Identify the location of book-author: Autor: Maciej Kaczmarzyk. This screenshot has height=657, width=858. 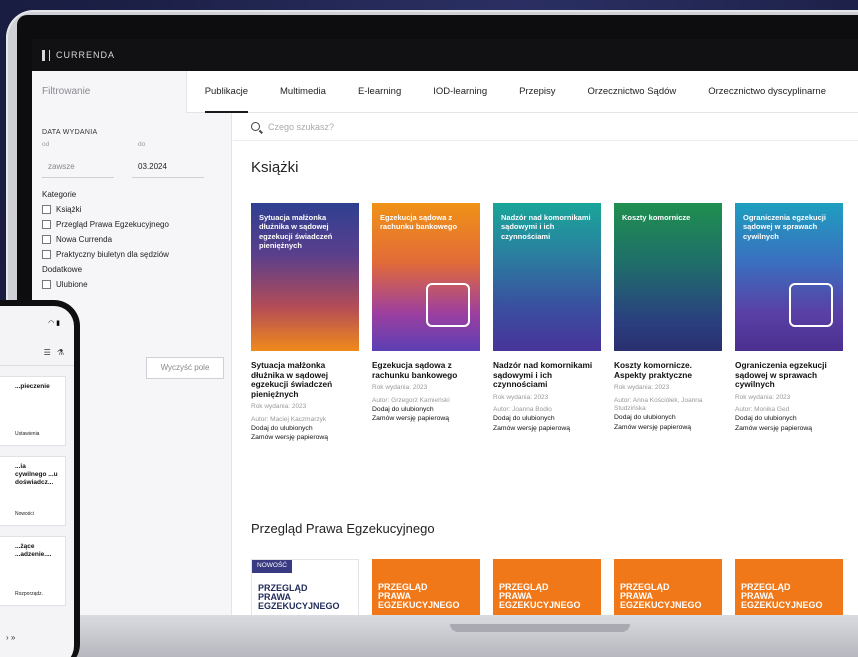
(289, 419).